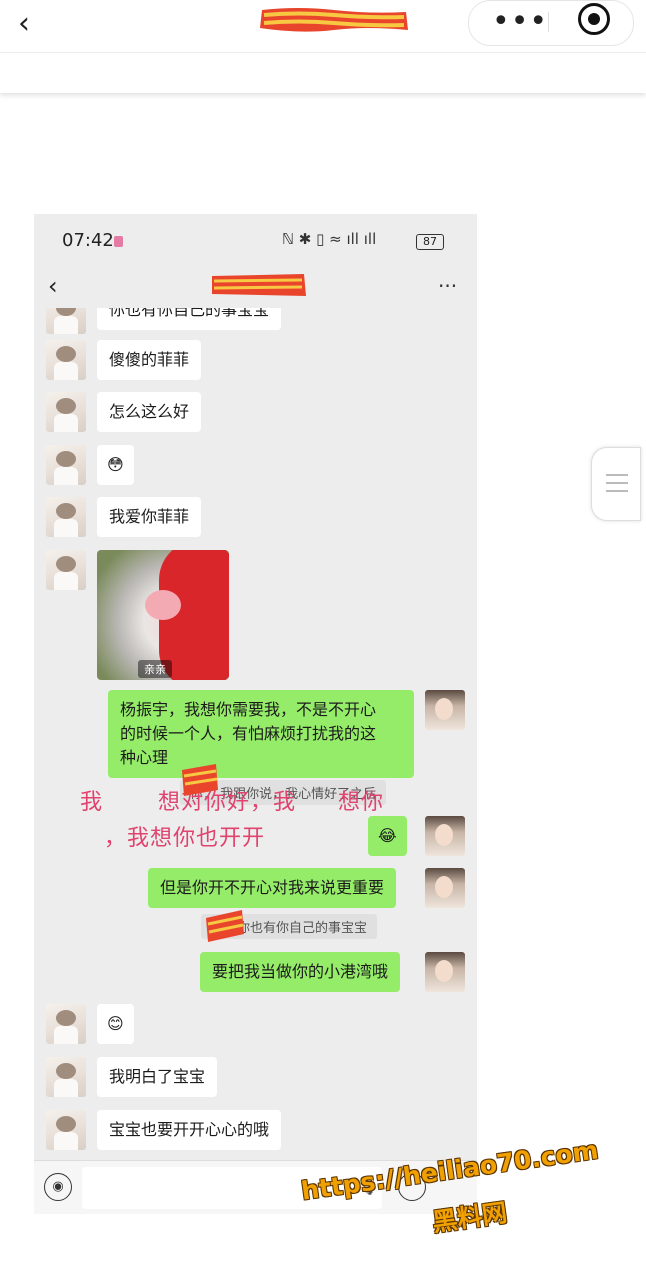 Image resolution: width=646 pixels, height=1280 pixels. What do you see at coordinates (157, 1077) in the screenshot?
I see `message-bubble: 我明白了宝宝` at bounding box center [157, 1077].